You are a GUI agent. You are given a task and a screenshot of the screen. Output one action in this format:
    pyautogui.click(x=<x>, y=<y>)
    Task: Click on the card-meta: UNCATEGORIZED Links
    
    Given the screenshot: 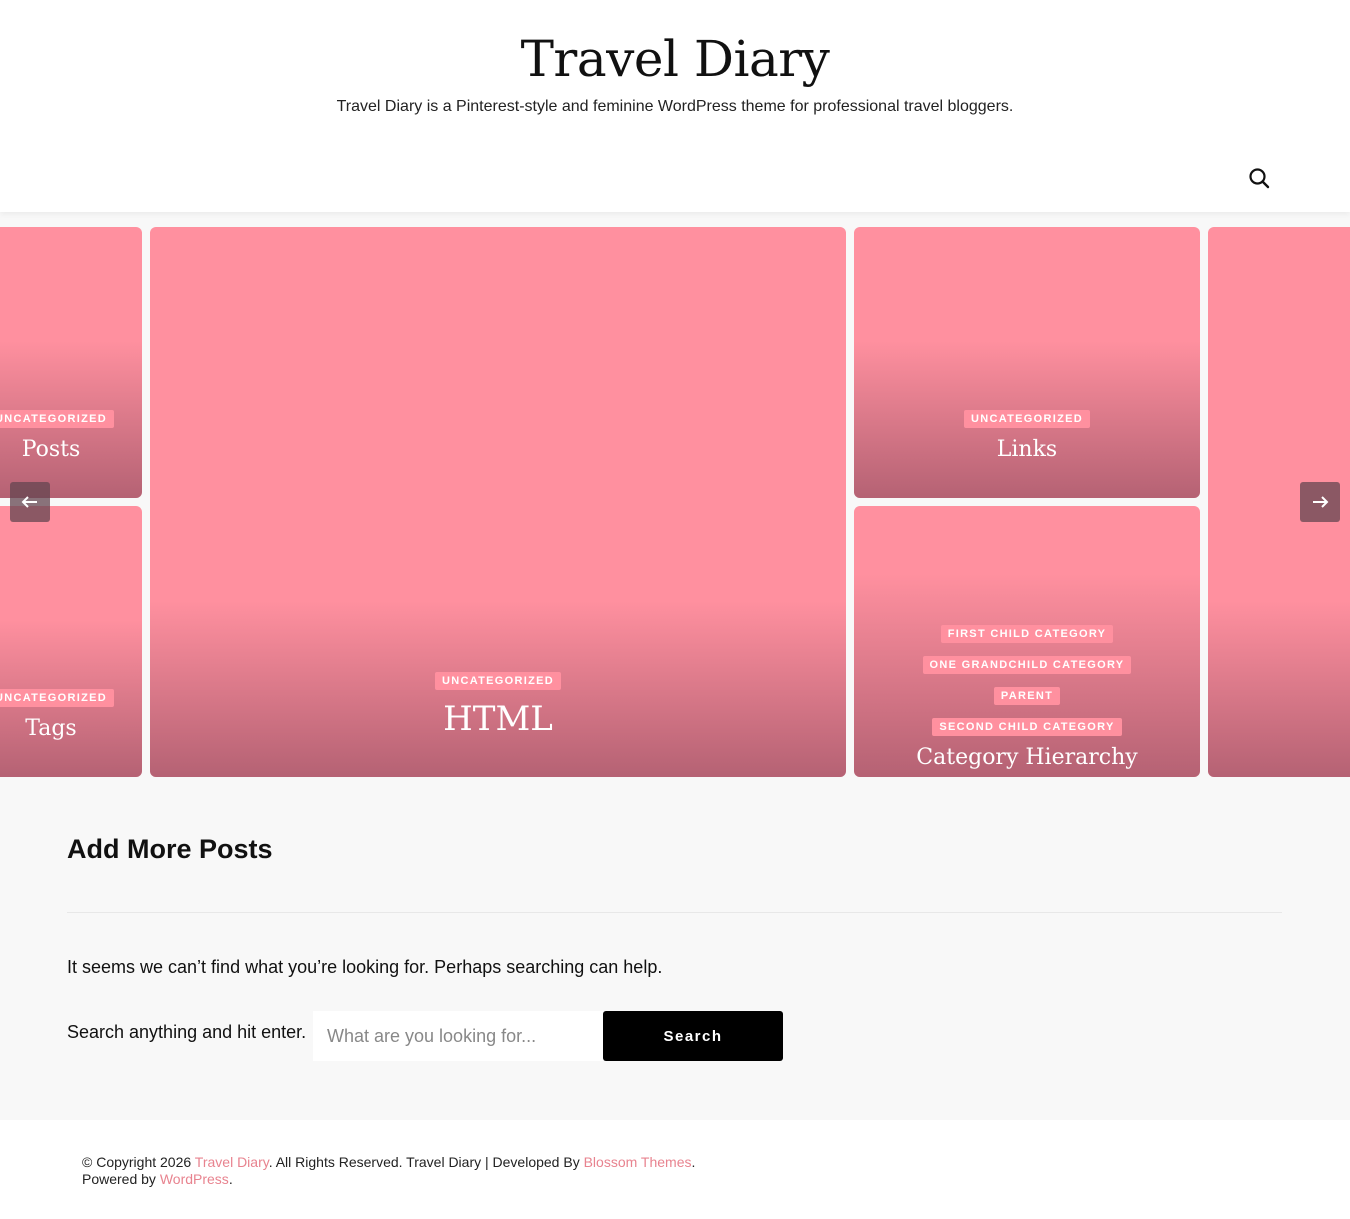 What is the action you would take?
    pyautogui.click(x=1027, y=435)
    